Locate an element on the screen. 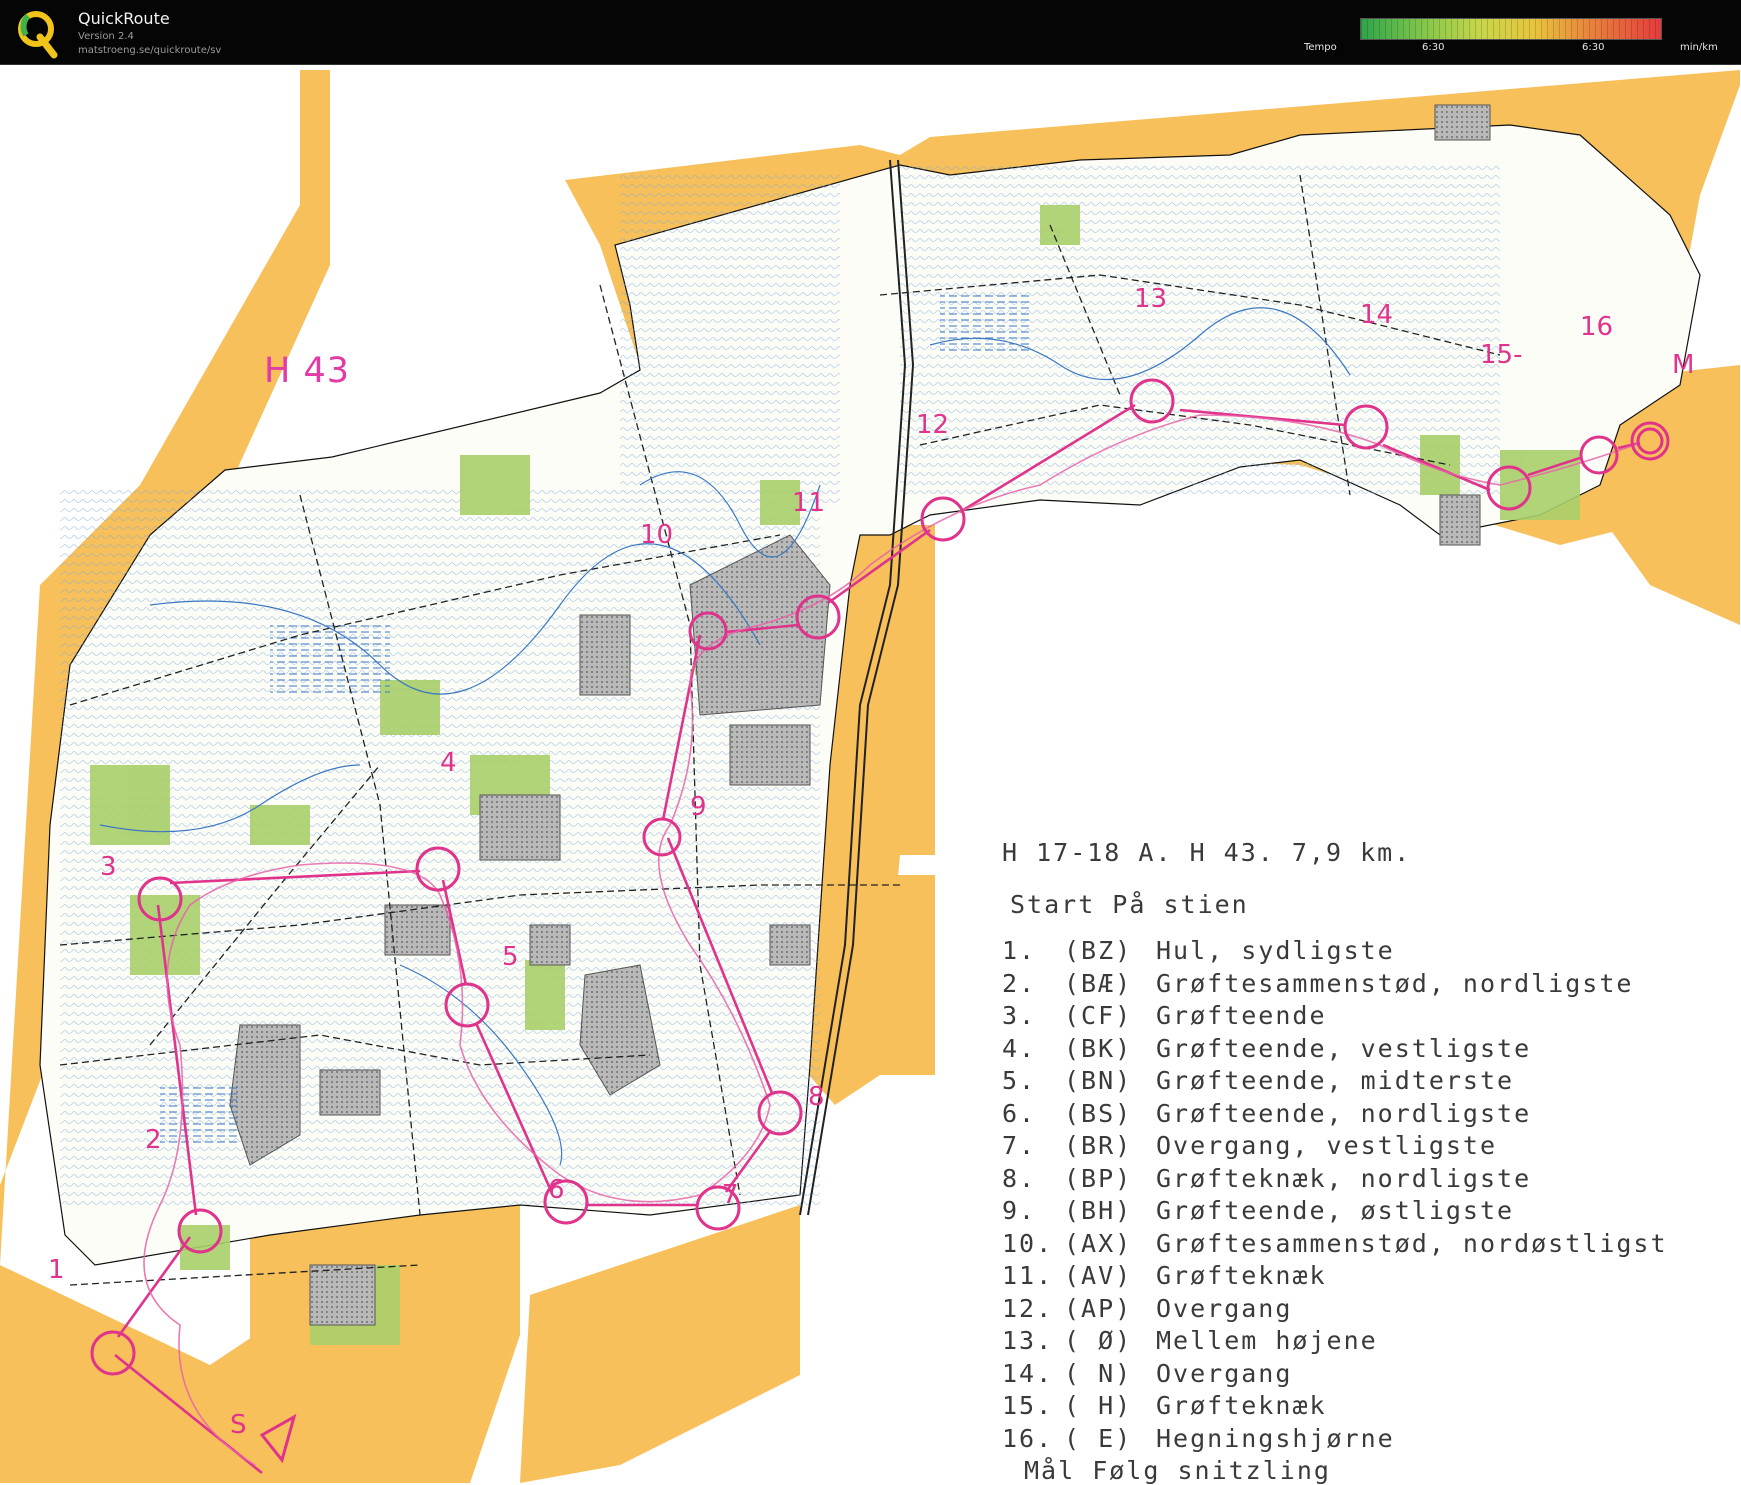 This screenshot has height=1485, width=1741. description-row: 13. ( Ø) Mellem højene is located at coordinates (1190, 1342).